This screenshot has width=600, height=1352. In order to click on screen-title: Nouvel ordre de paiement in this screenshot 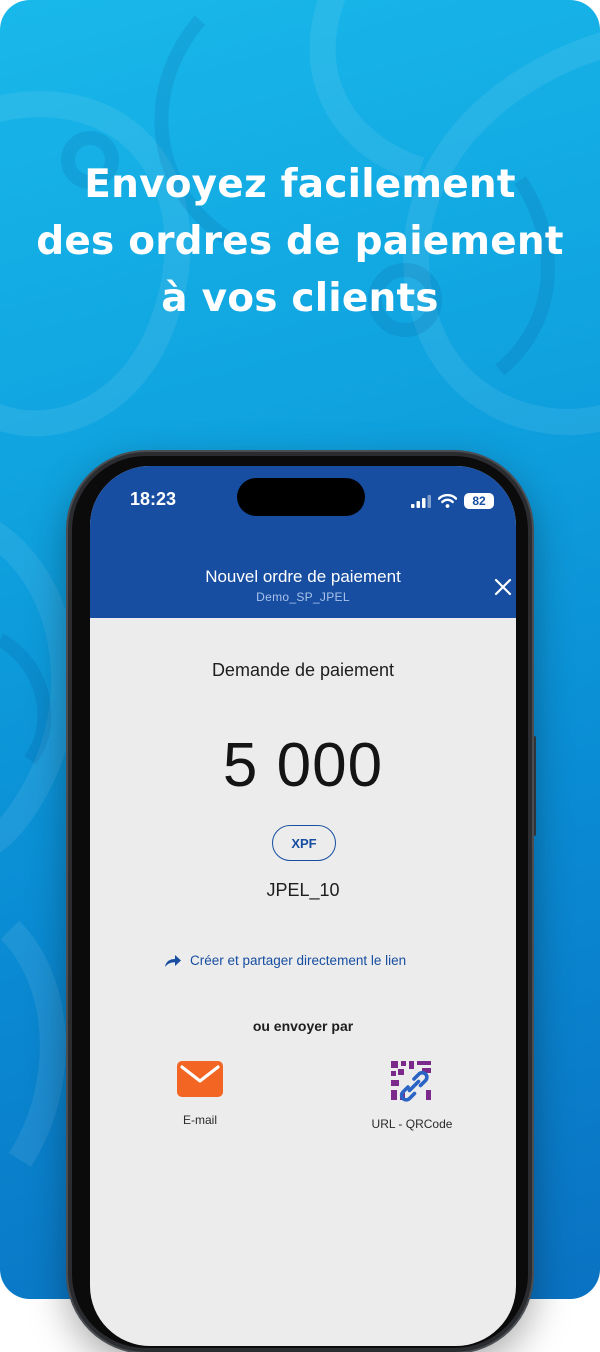, I will do `click(303, 576)`.